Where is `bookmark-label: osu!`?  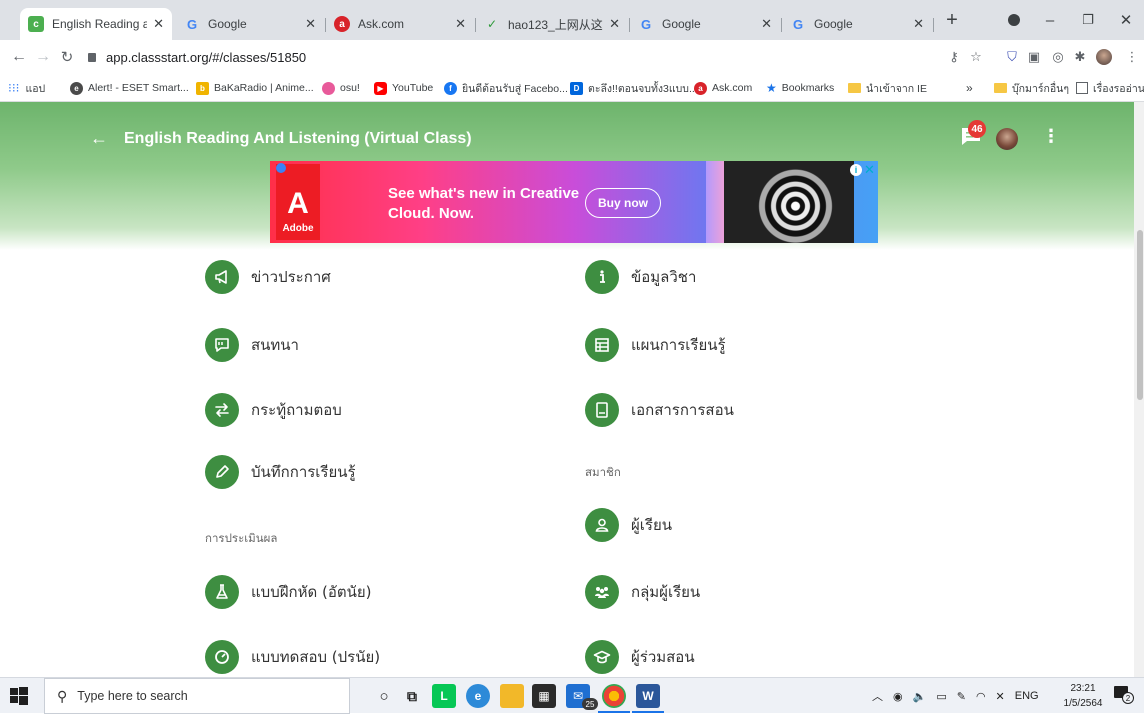 bookmark-label: osu! is located at coordinates (350, 88).